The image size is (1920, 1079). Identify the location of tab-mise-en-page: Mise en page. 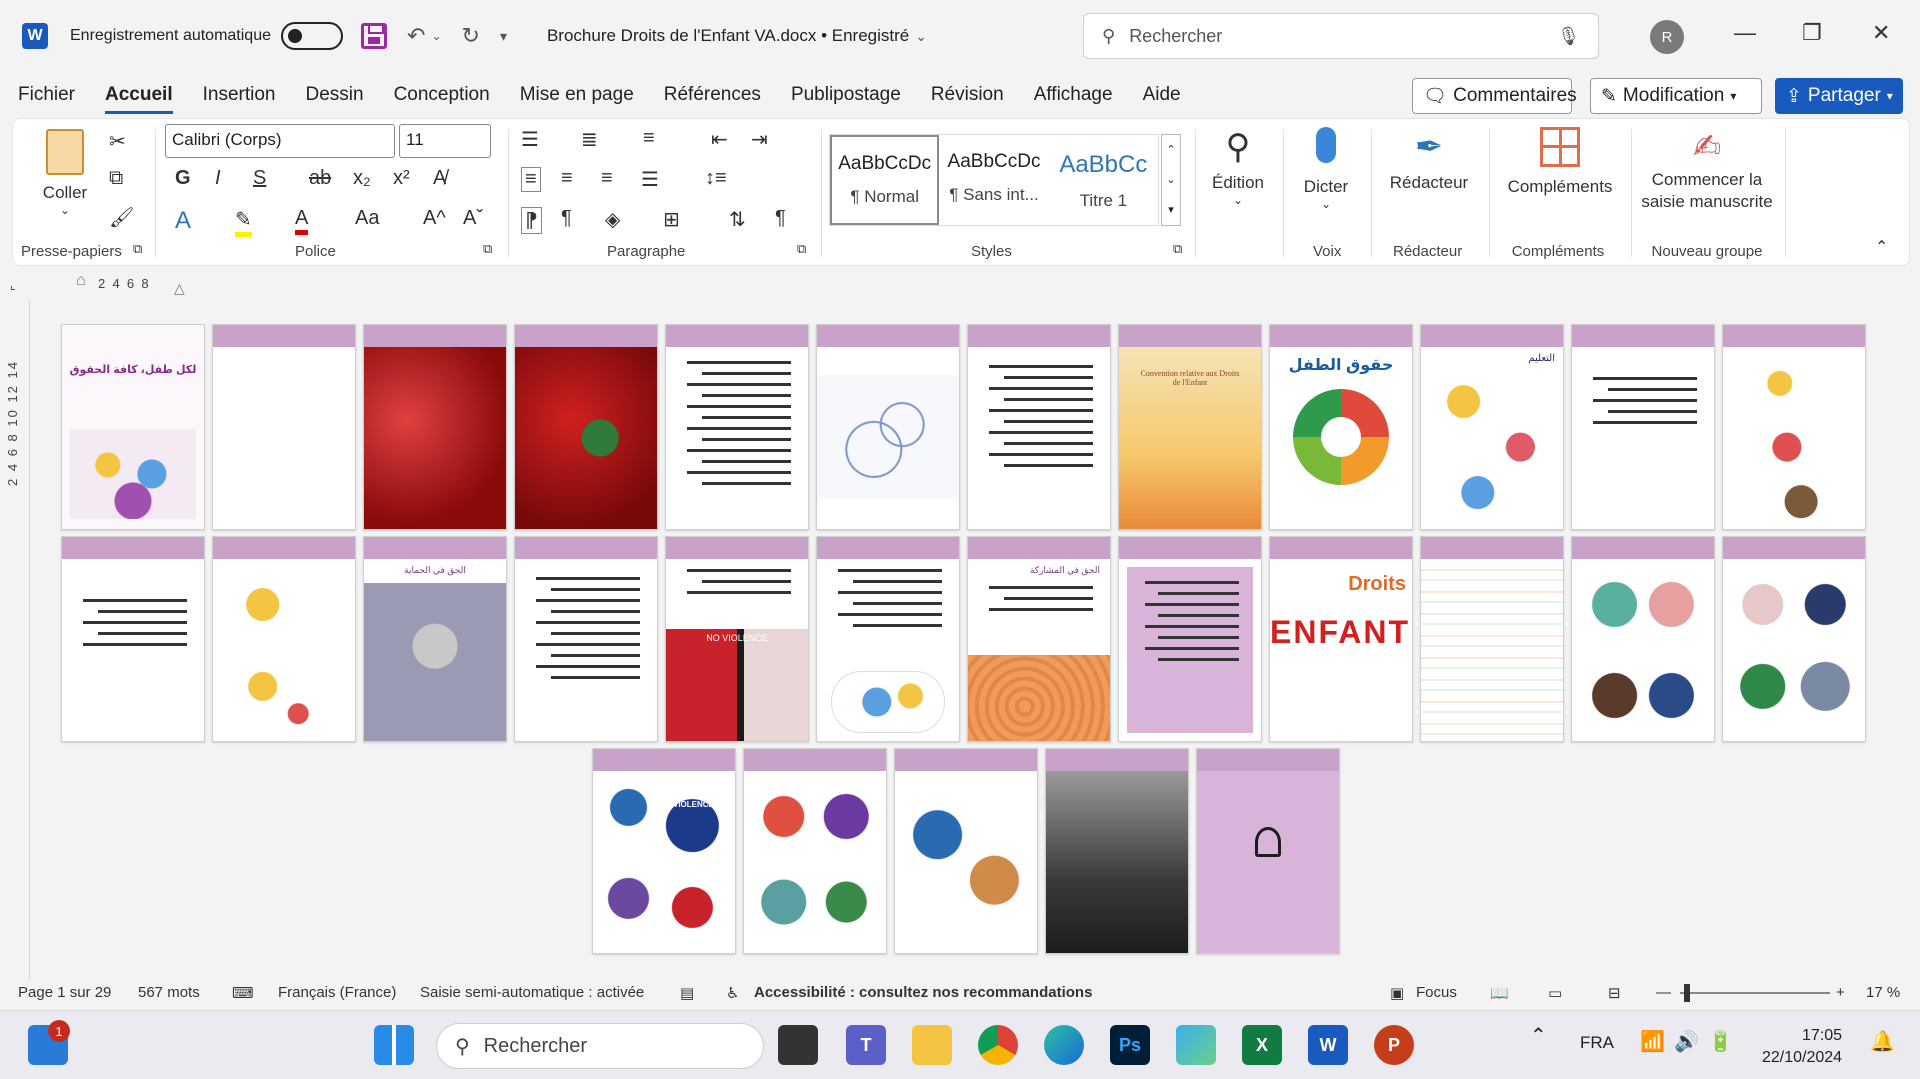
(577, 97).